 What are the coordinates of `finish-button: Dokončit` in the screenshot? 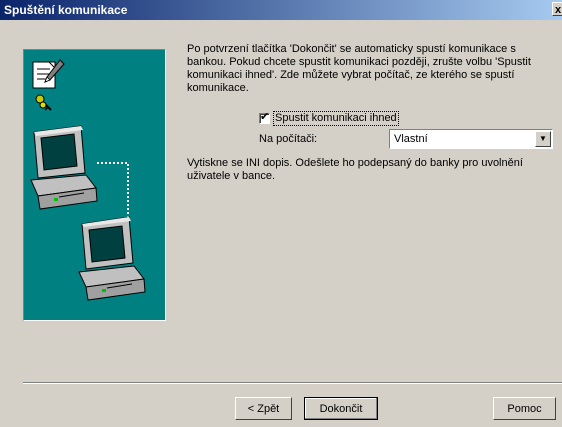 It's located at (341, 408).